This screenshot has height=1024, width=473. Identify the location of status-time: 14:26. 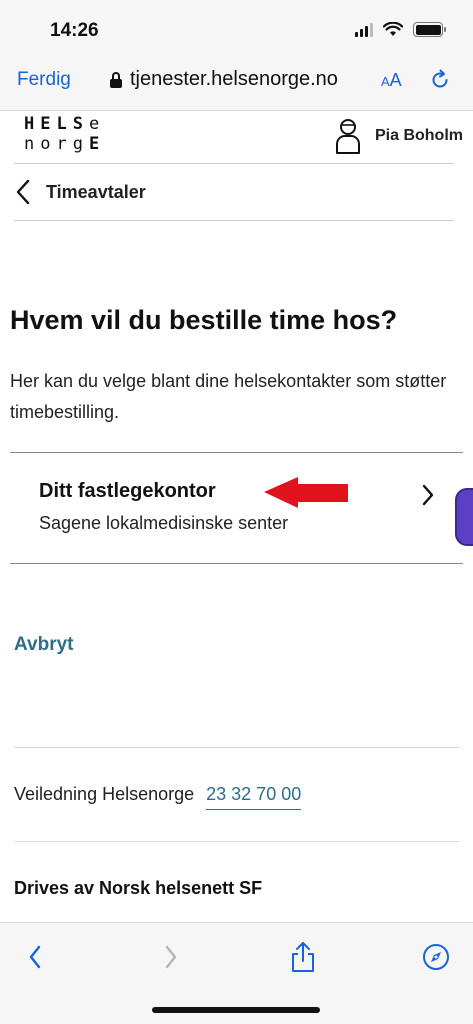
(74, 30).